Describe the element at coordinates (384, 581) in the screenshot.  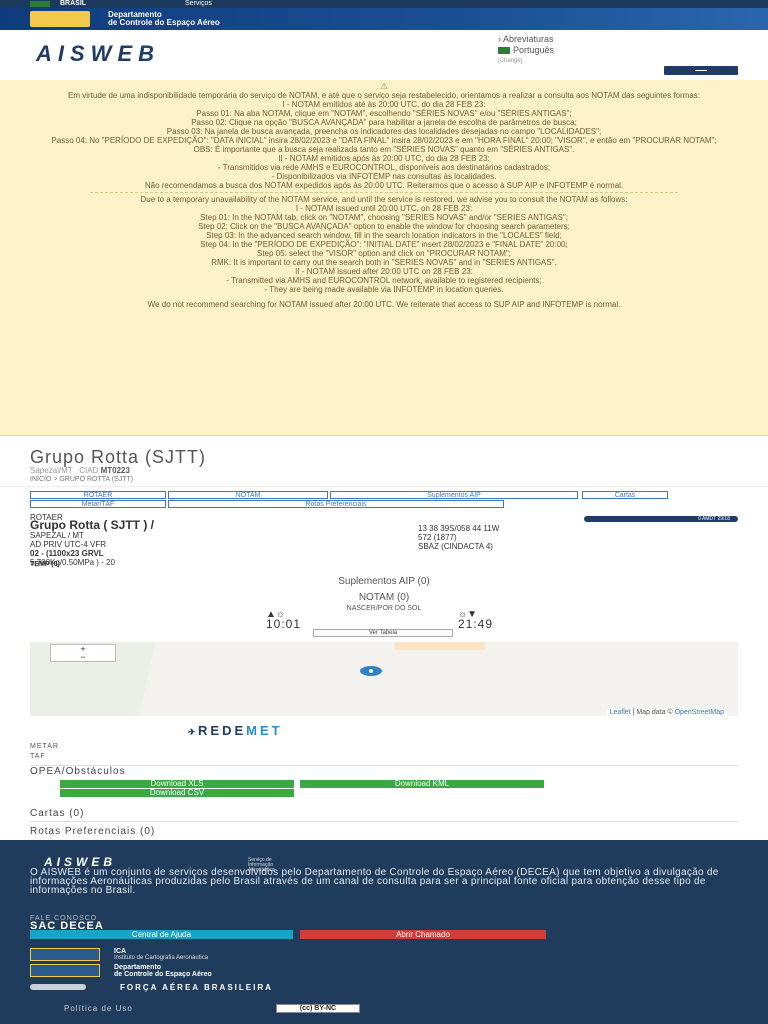
I see `sup-aip-count: Suplementos AIP (0)` at that location.